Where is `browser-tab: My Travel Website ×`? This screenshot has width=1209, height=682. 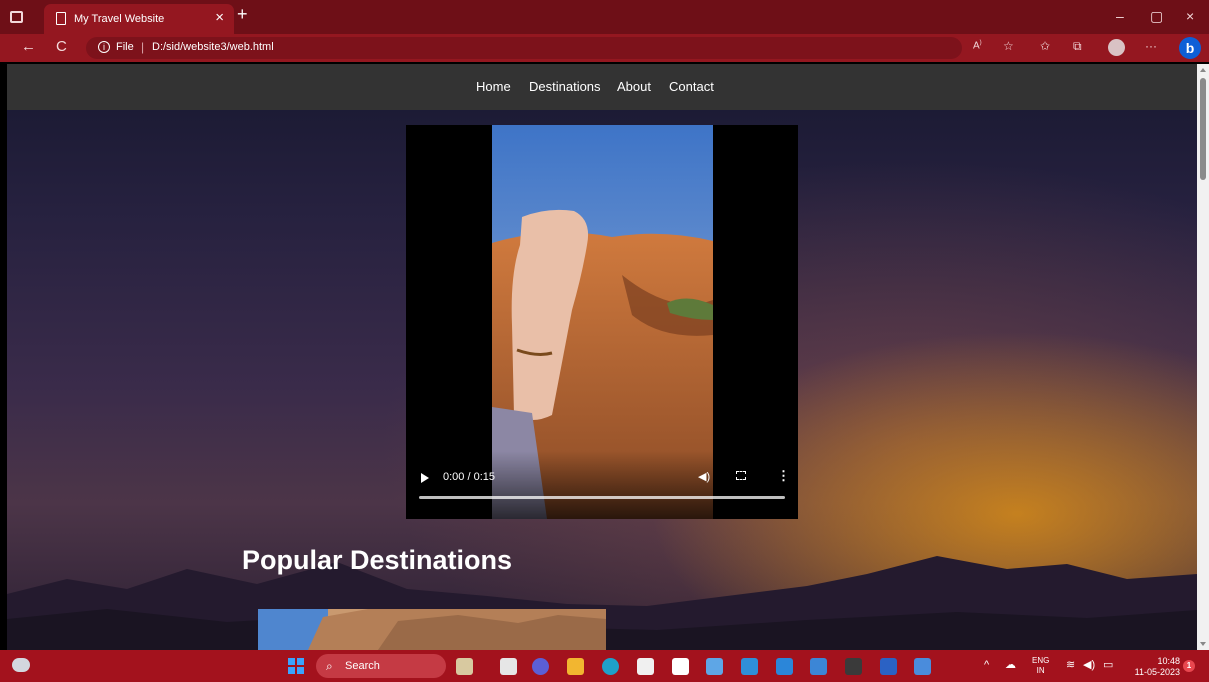
browser-tab: My Travel Website × is located at coordinates (139, 19).